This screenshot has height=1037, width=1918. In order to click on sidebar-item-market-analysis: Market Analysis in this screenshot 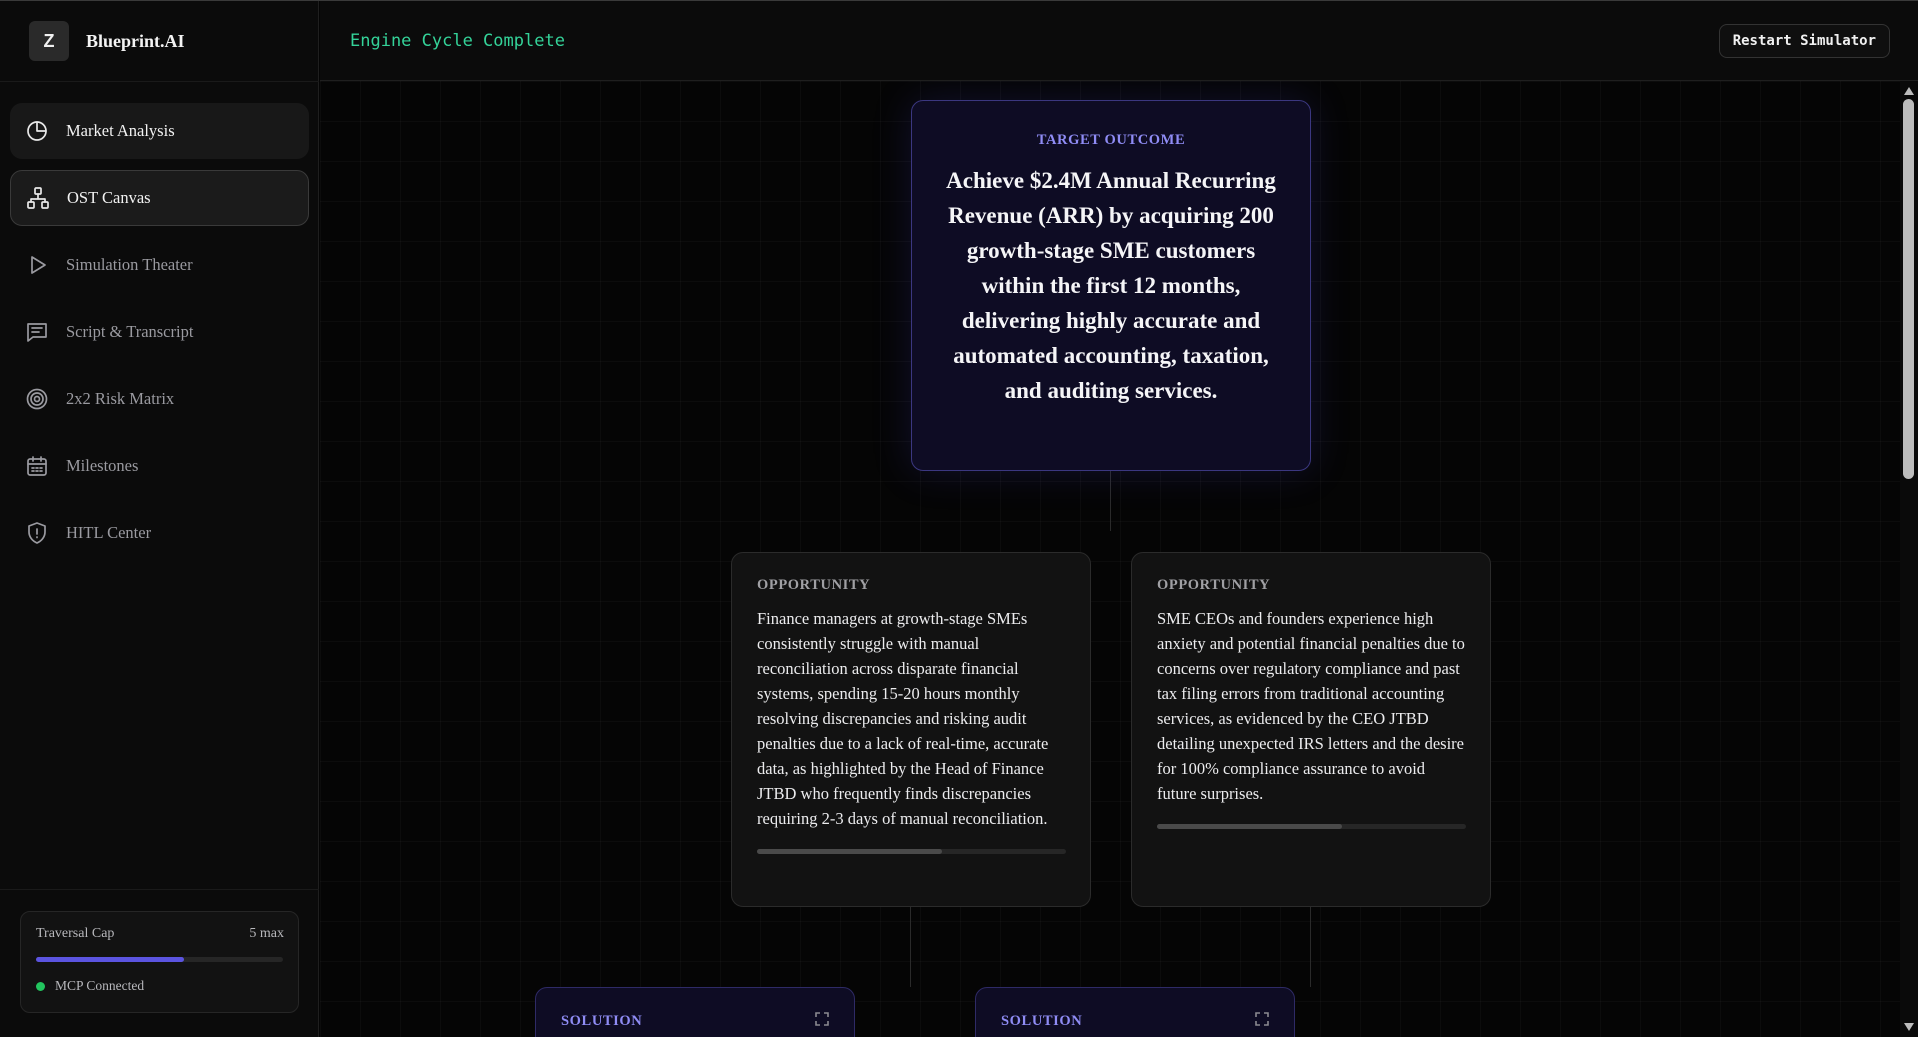, I will do `click(159, 131)`.